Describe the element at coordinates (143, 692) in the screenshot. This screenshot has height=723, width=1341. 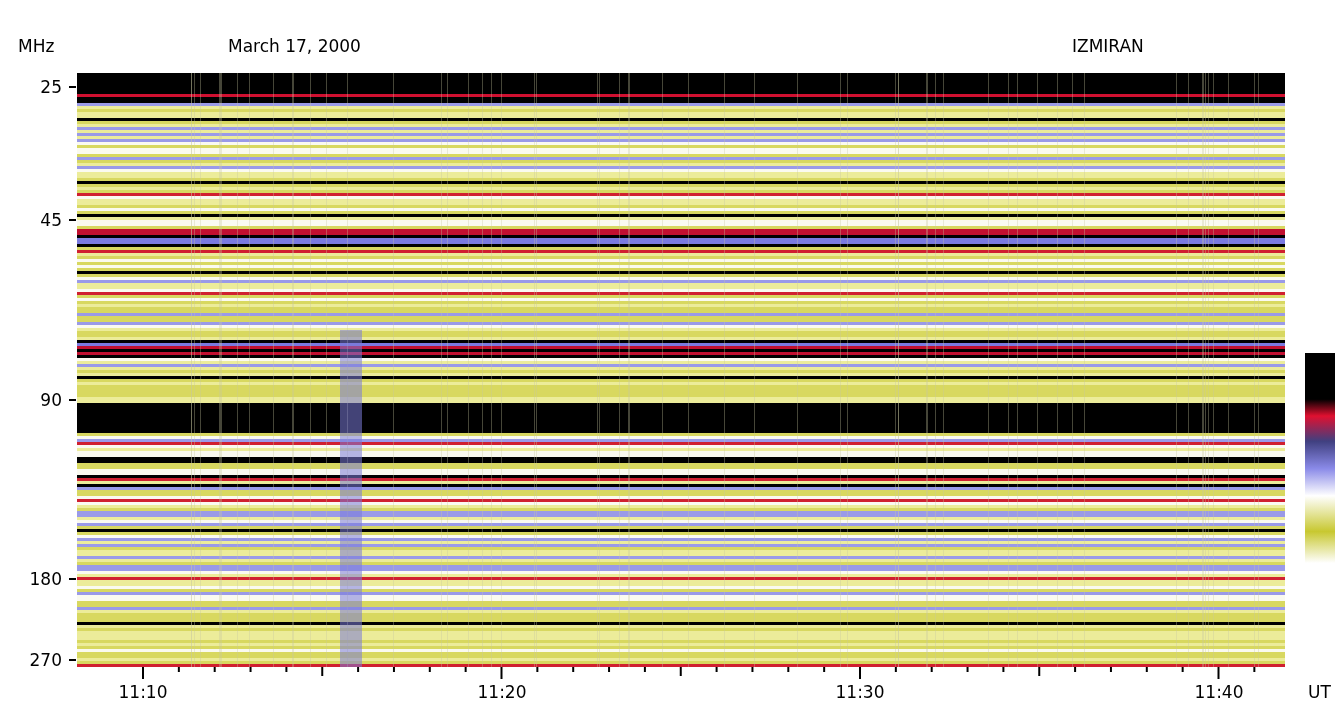
I see `time-label: 11:10` at that location.